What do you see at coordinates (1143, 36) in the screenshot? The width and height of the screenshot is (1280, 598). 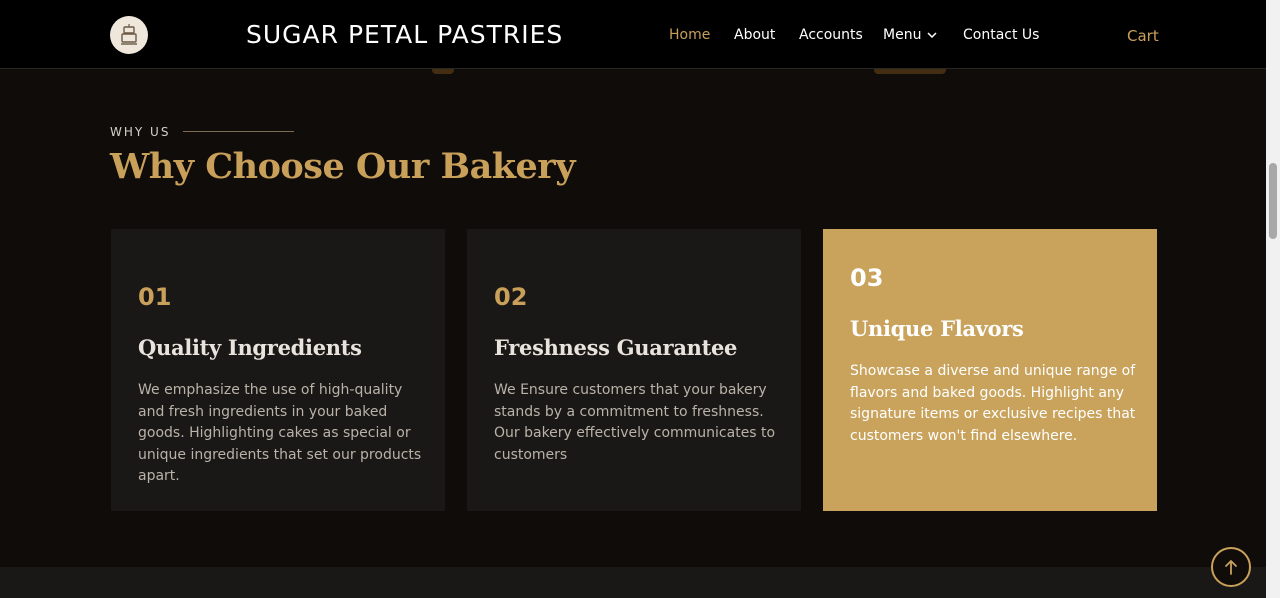 I see `cart-link: Cart` at bounding box center [1143, 36].